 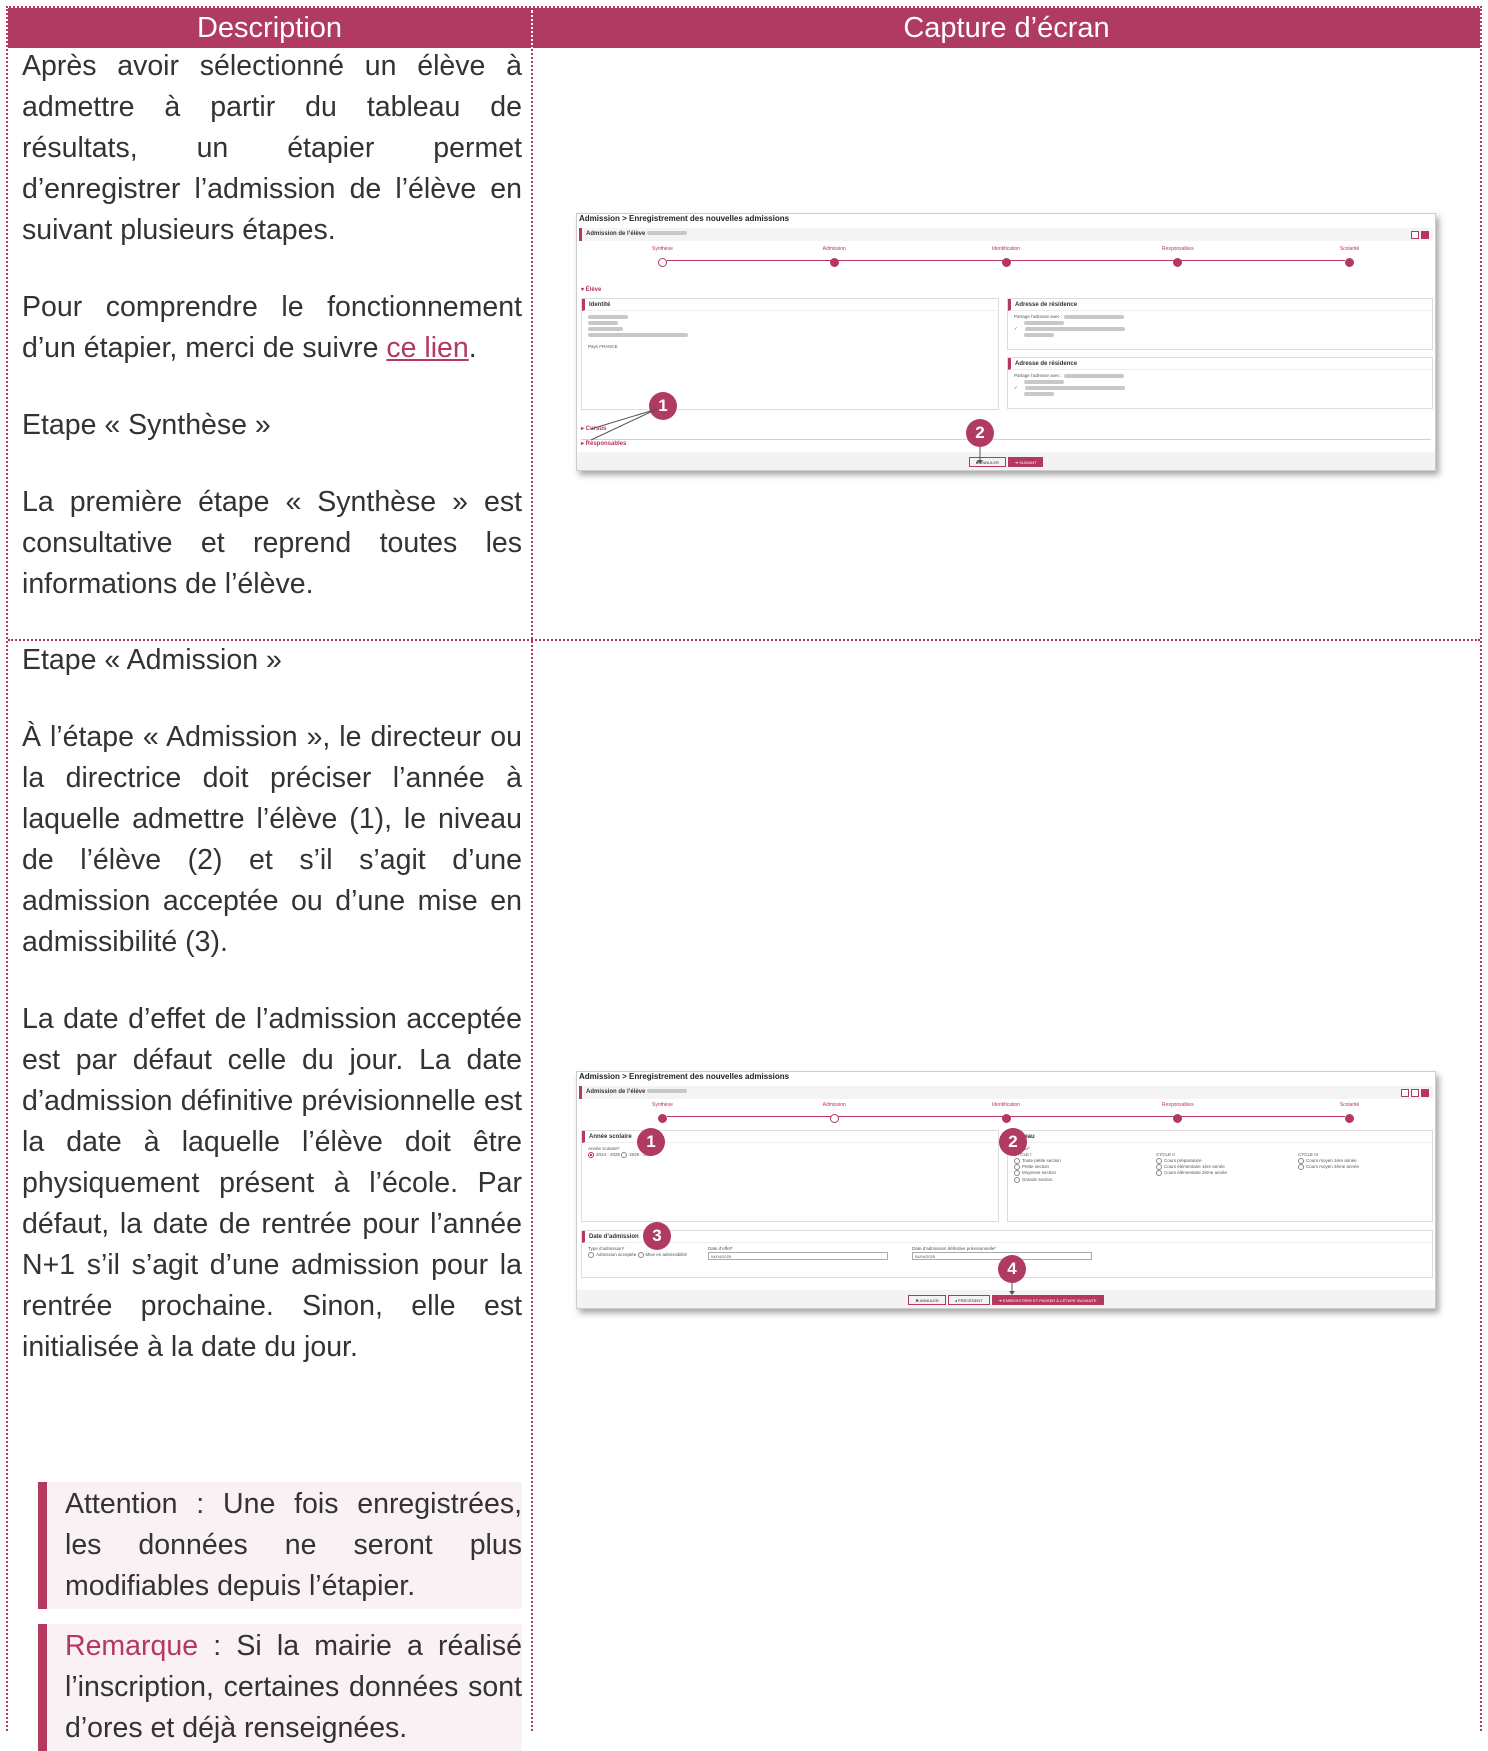 What do you see at coordinates (146, 425) in the screenshot?
I see `row1-step-heading: Etape « Synthèse »` at bounding box center [146, 425].